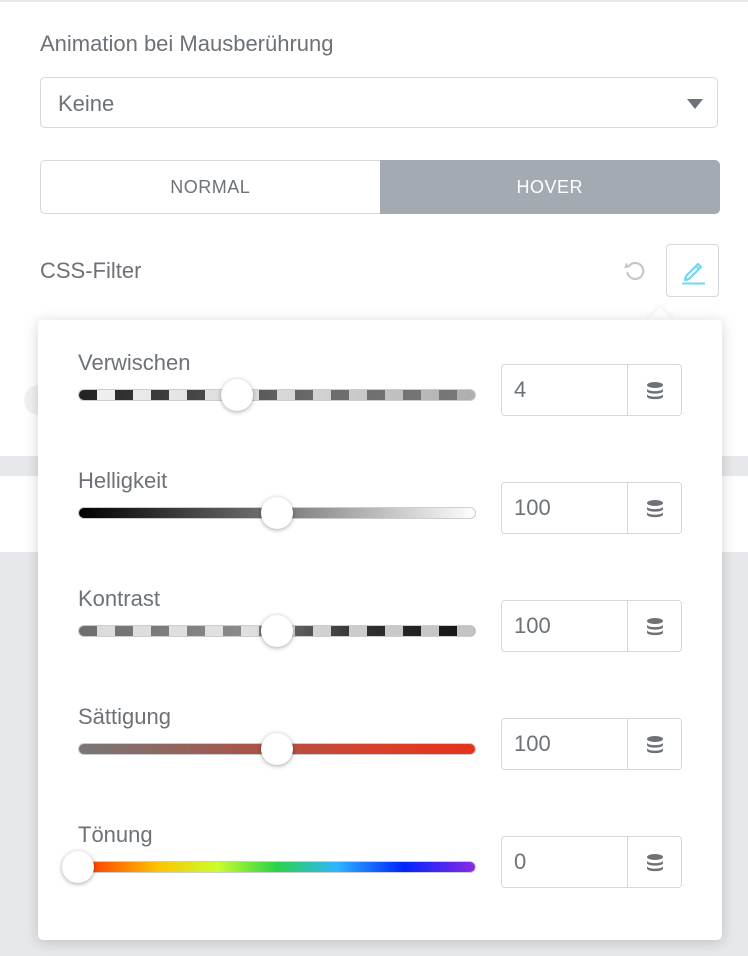 Image resolution: width=748 pixels, height=956 pixels. I want to click on saturation-slider-handle, so click(277, 749).